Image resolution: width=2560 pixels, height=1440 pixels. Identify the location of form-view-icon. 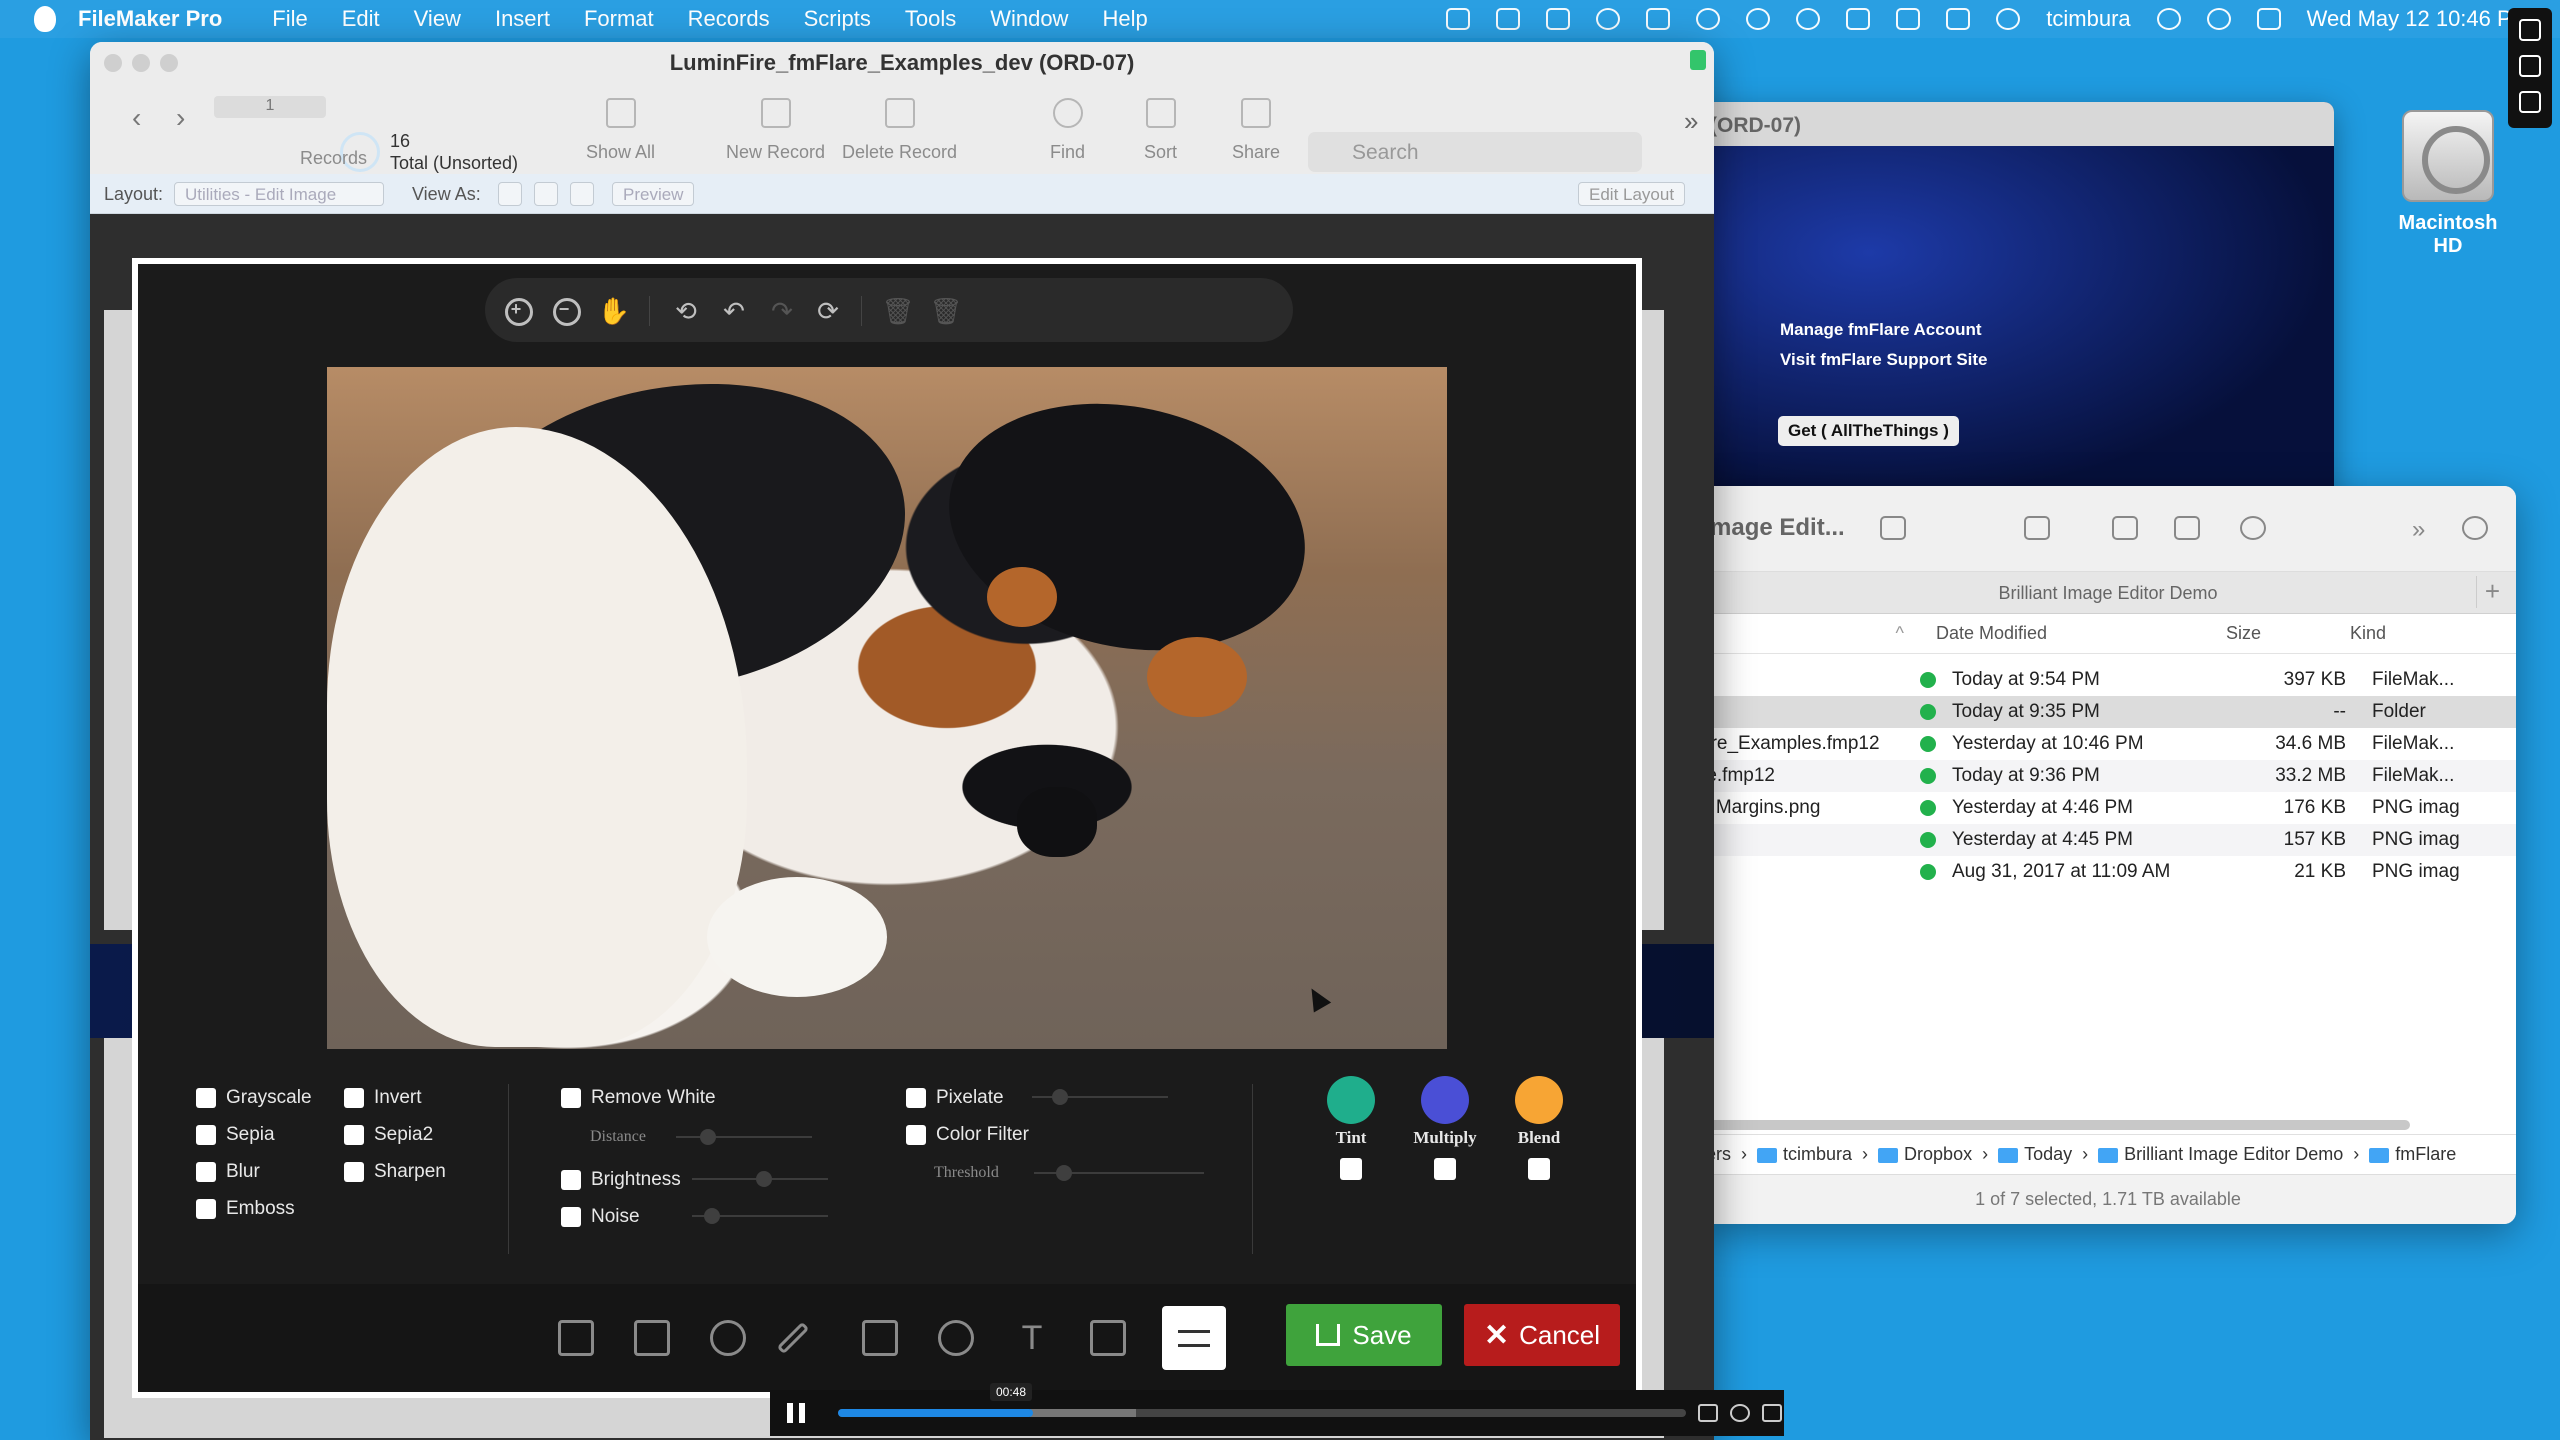
(510, 194).